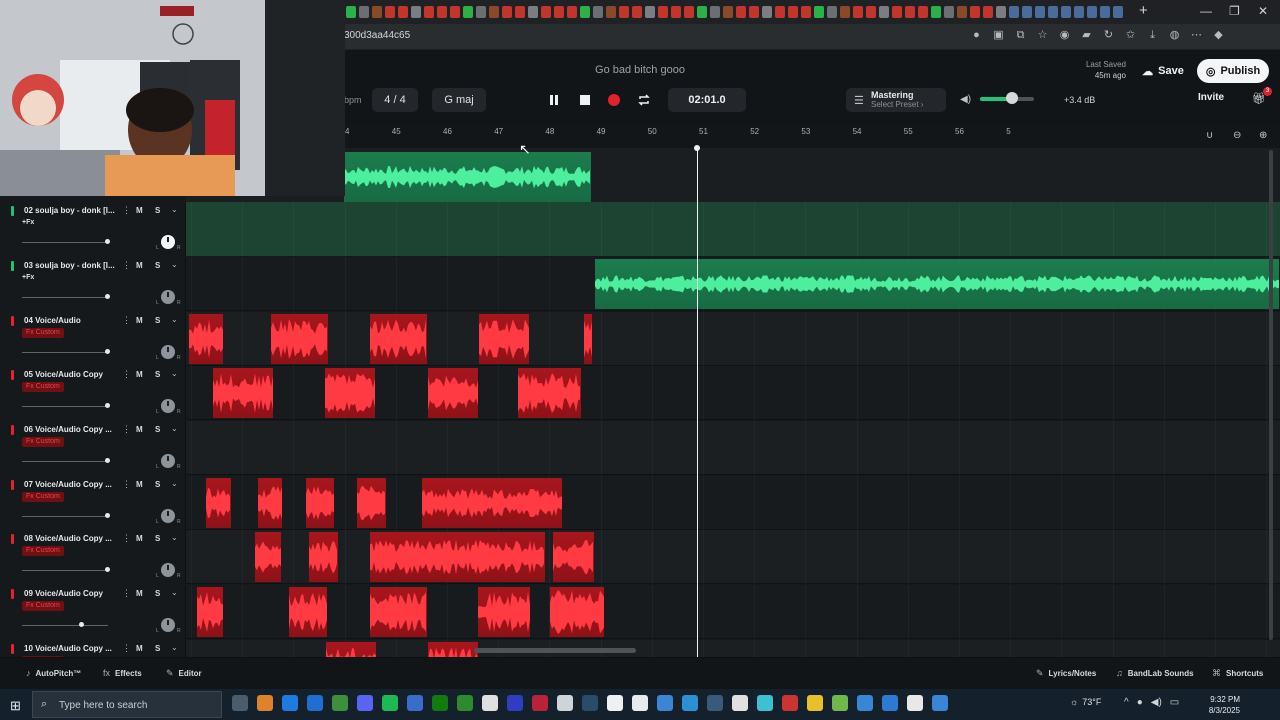 The width and height of the screenshot is (1280, 720). Describe the element at coordinates (93, 393) in the screenshot. I see `track-header: 05 Voice/Audio Copy ⋮ M S ⌄ Fx Custom L R` at that location.